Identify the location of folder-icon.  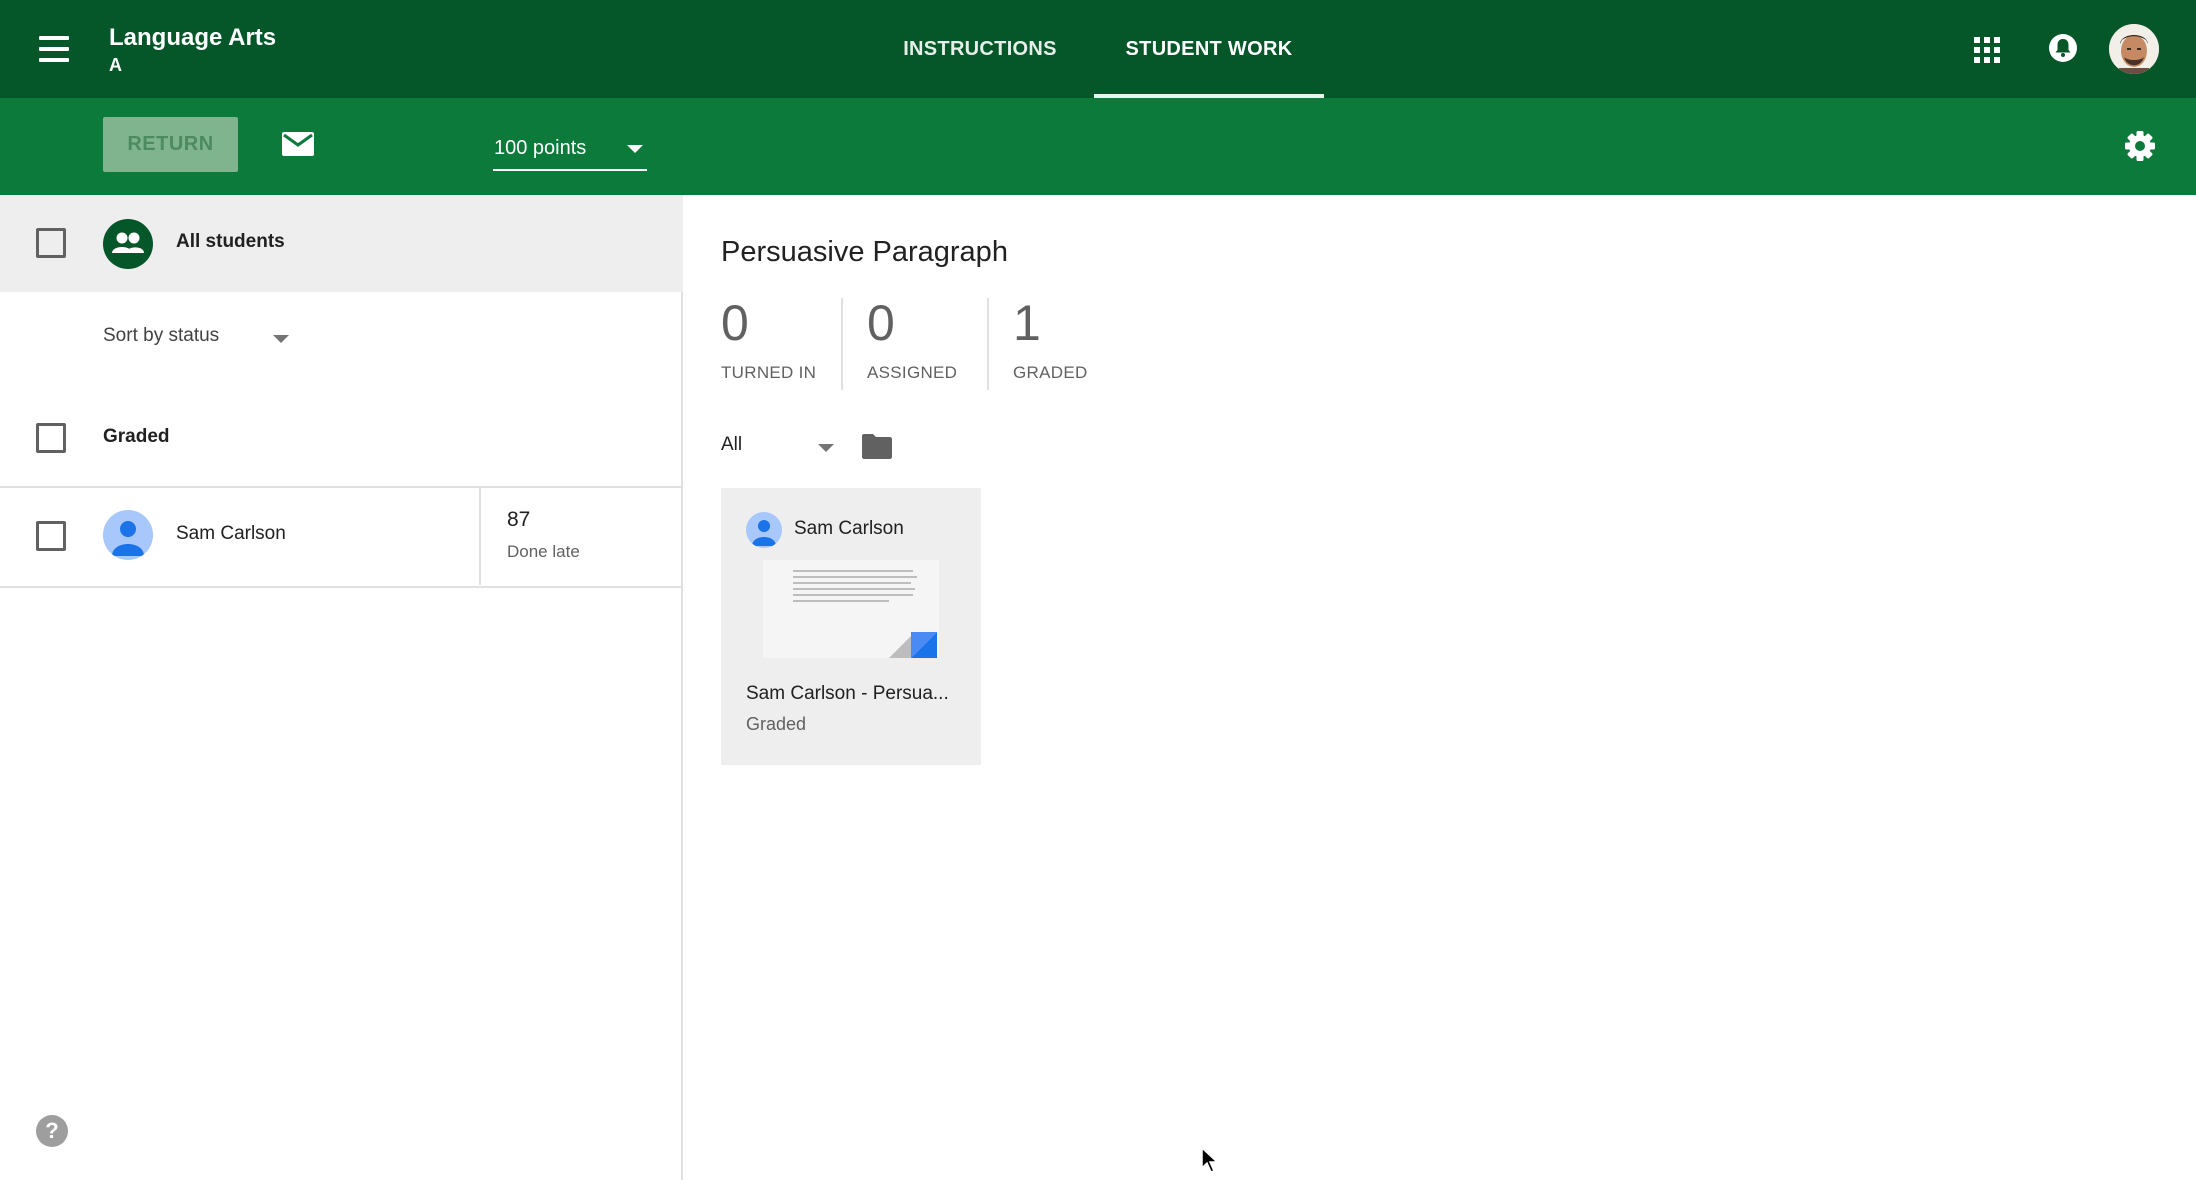
(877, 446).